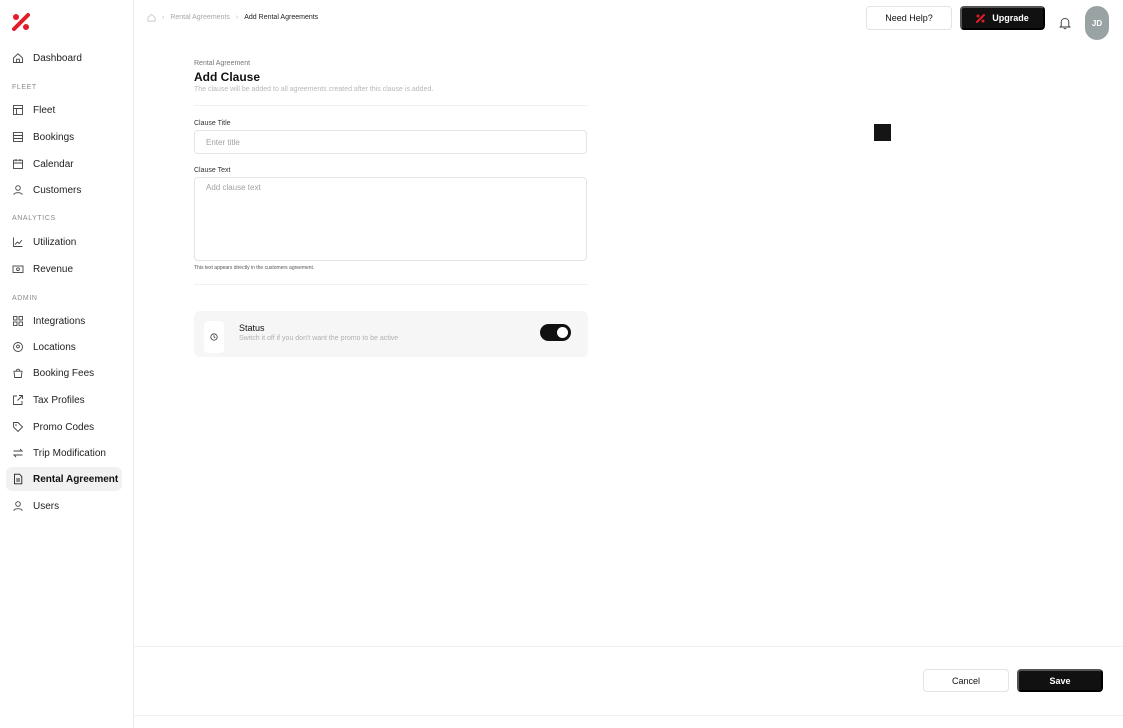  I want to click on page-title: Add Clause, so click(227, 77).